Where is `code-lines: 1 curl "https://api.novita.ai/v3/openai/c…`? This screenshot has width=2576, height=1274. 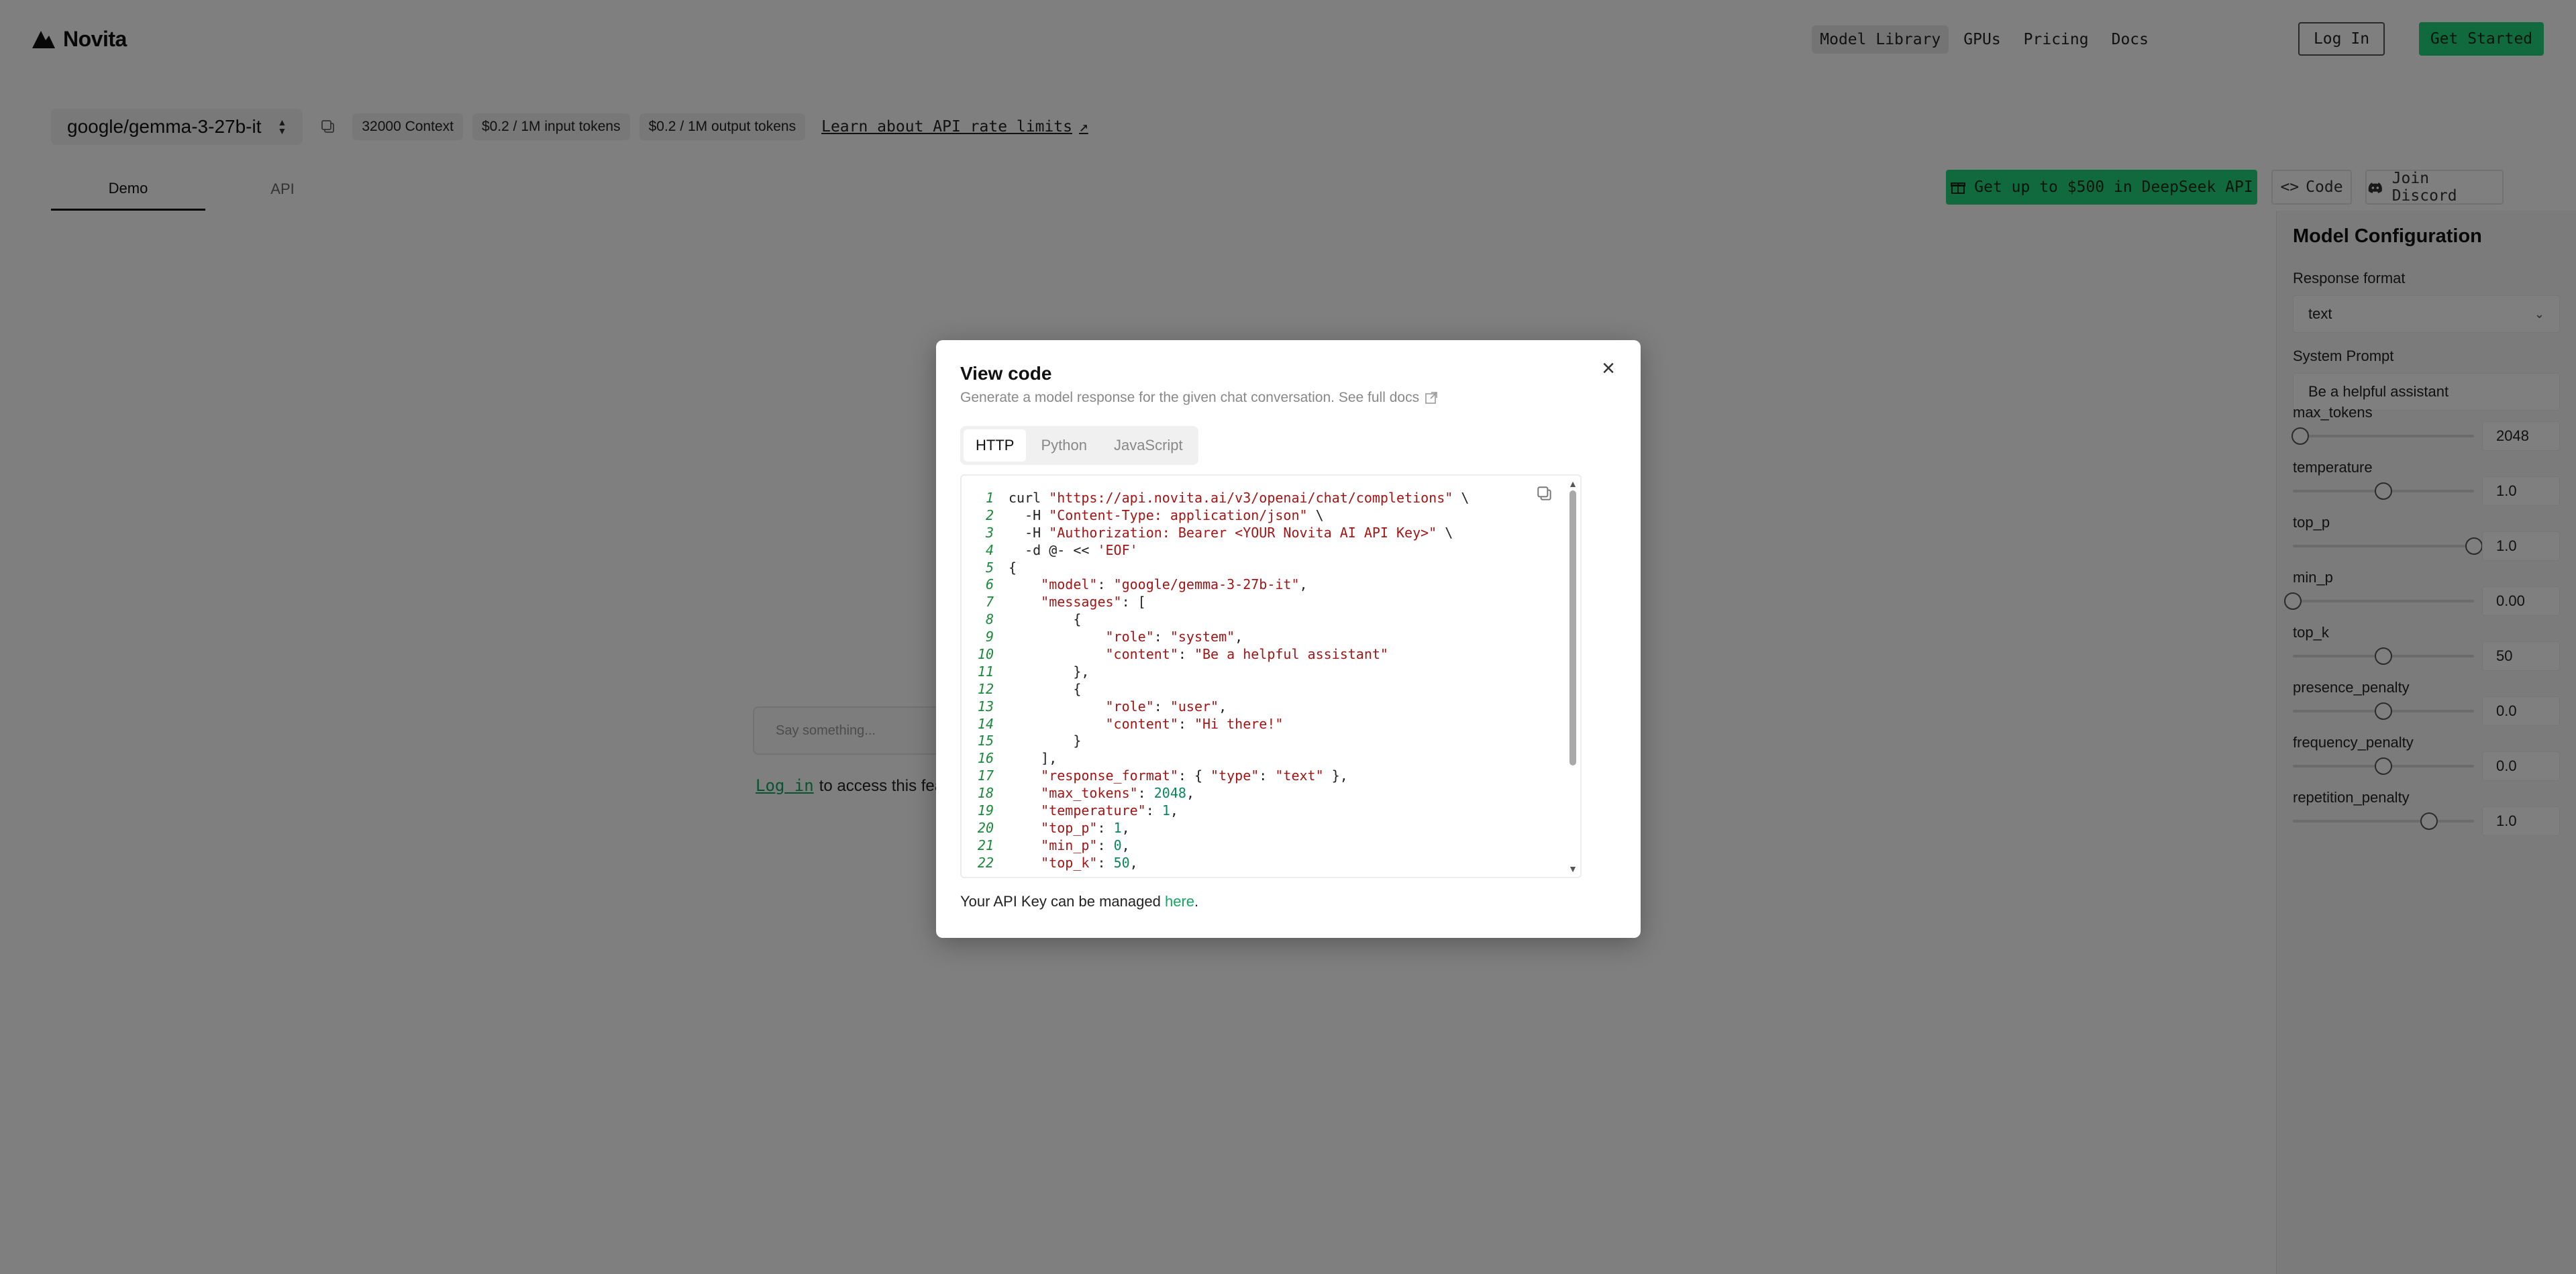
code-lines: 1 curl "https://api.novita.ai/v3/openai/c… is located at coordinates (1215, 680).